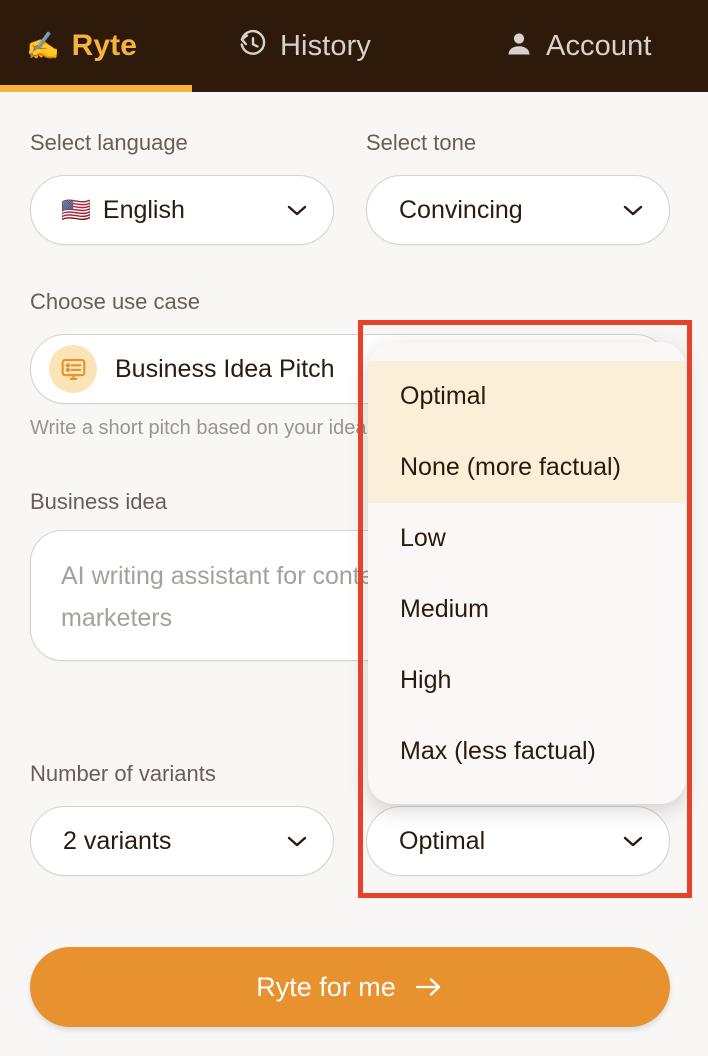 The image size is (708, 1056). Describe the element at coordinates (76, 210) in the screenshot. I see `us-flag-icon: 🇺🇸` at that location.